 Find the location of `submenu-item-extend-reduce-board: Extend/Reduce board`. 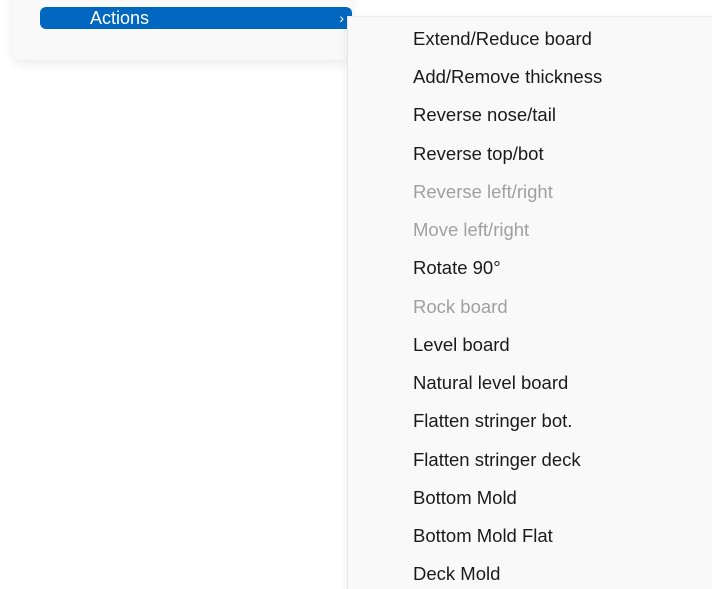

submenu-item-extend-reduce-board: Extend/Reduce board is located at coordinates (528, 39).